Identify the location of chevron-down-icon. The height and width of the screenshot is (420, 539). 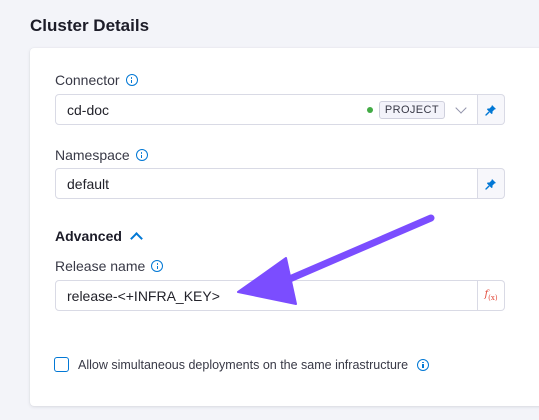
(461, 107).